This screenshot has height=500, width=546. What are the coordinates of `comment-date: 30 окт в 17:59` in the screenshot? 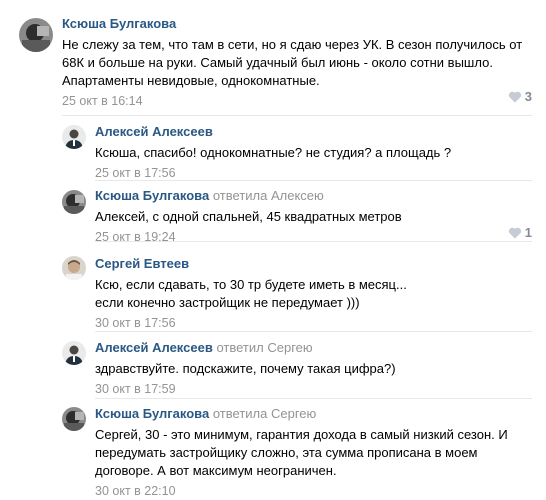 It's located at (313, 389).